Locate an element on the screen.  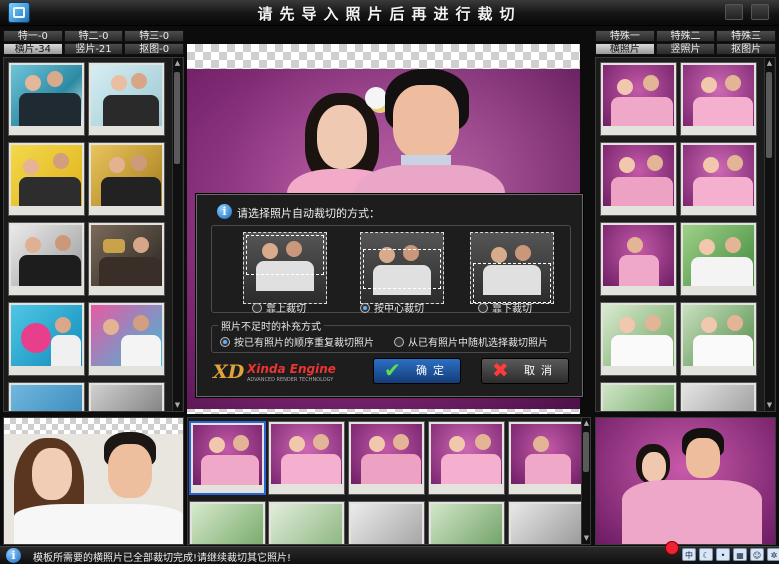
right-scrollbar: ▲ ▼ is located at coordinates (769, 234).